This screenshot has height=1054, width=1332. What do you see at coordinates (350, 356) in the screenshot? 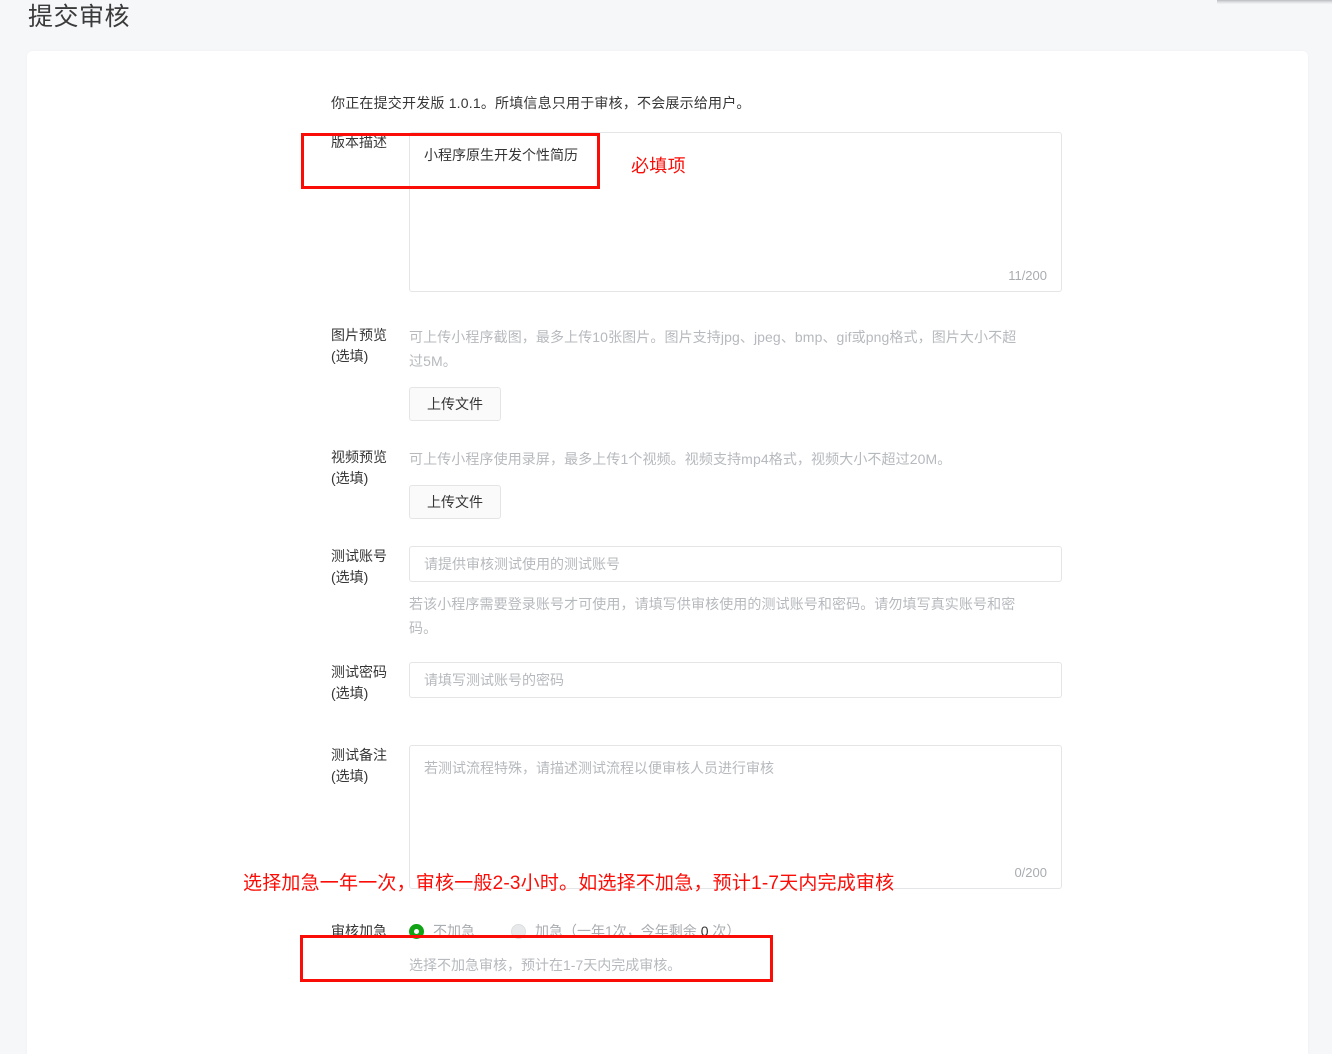
I see `image-preview-optional-tag: (选填)` at bounding box center [350, 356].